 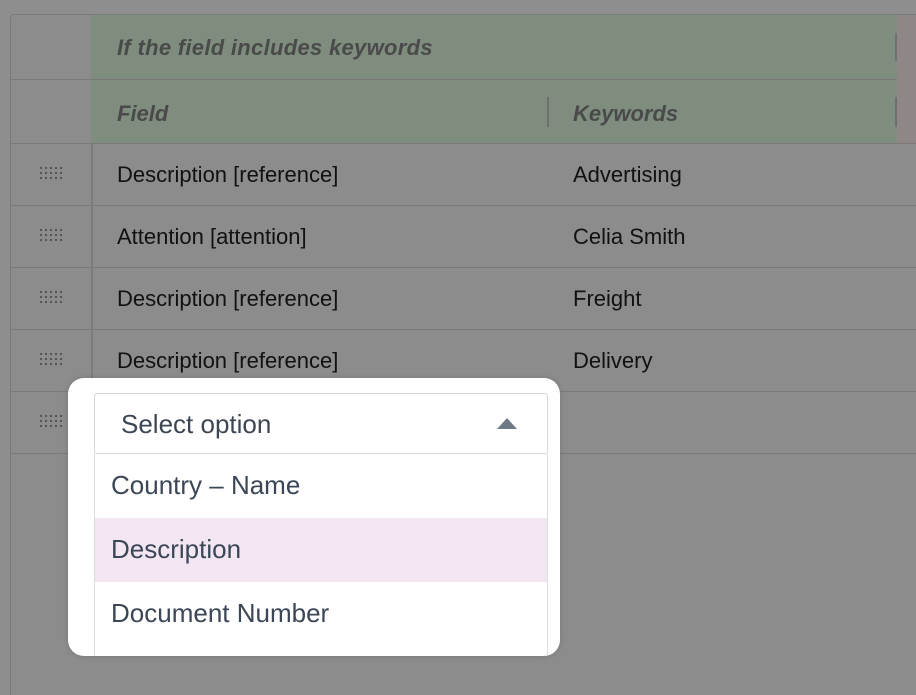 I want to click on table-row: Description [reference] Freight, so click(x=463, y=298).